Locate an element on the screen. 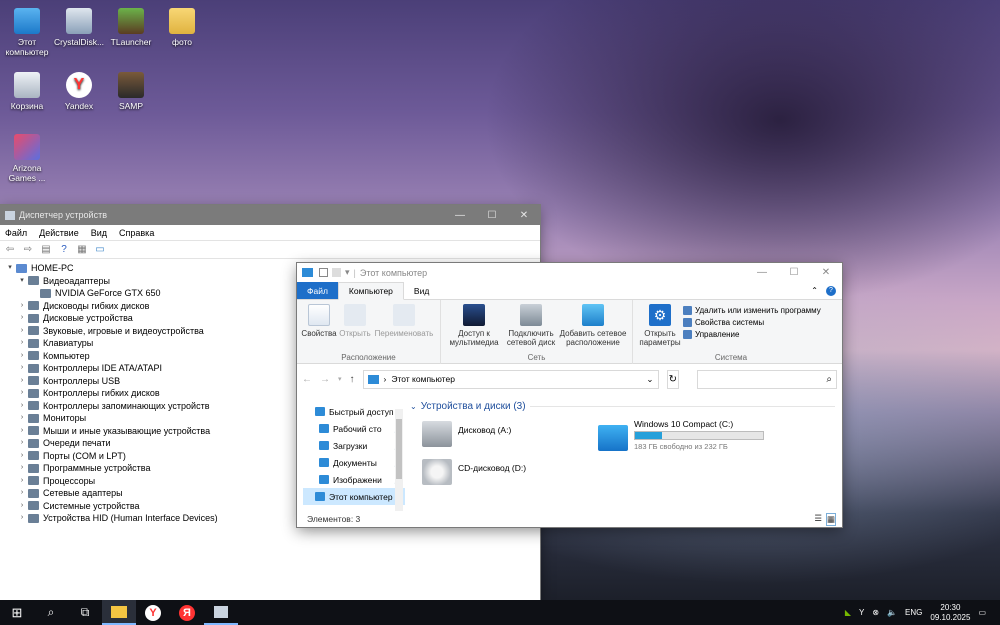 The width and height of the screenshot is (1000, 625). add-network-location-button: Добавить сетевое расположение is located at coordinates (593, 324).